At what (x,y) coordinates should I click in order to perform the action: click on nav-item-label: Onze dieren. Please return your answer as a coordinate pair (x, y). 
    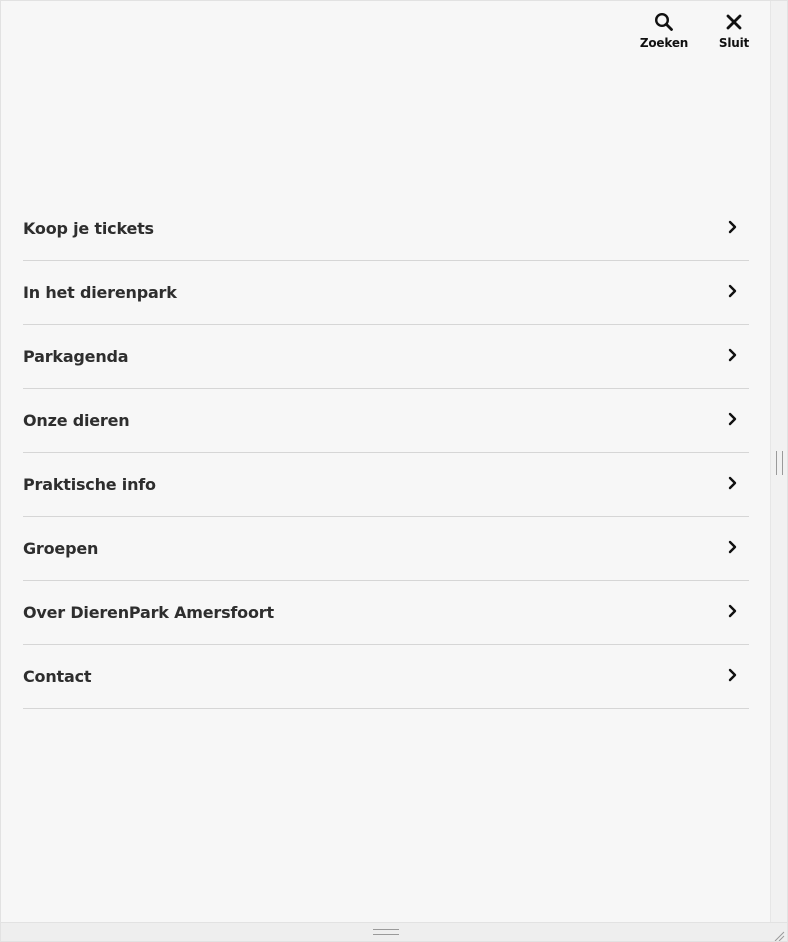
    Looking at the image, I should click on (76, 420).